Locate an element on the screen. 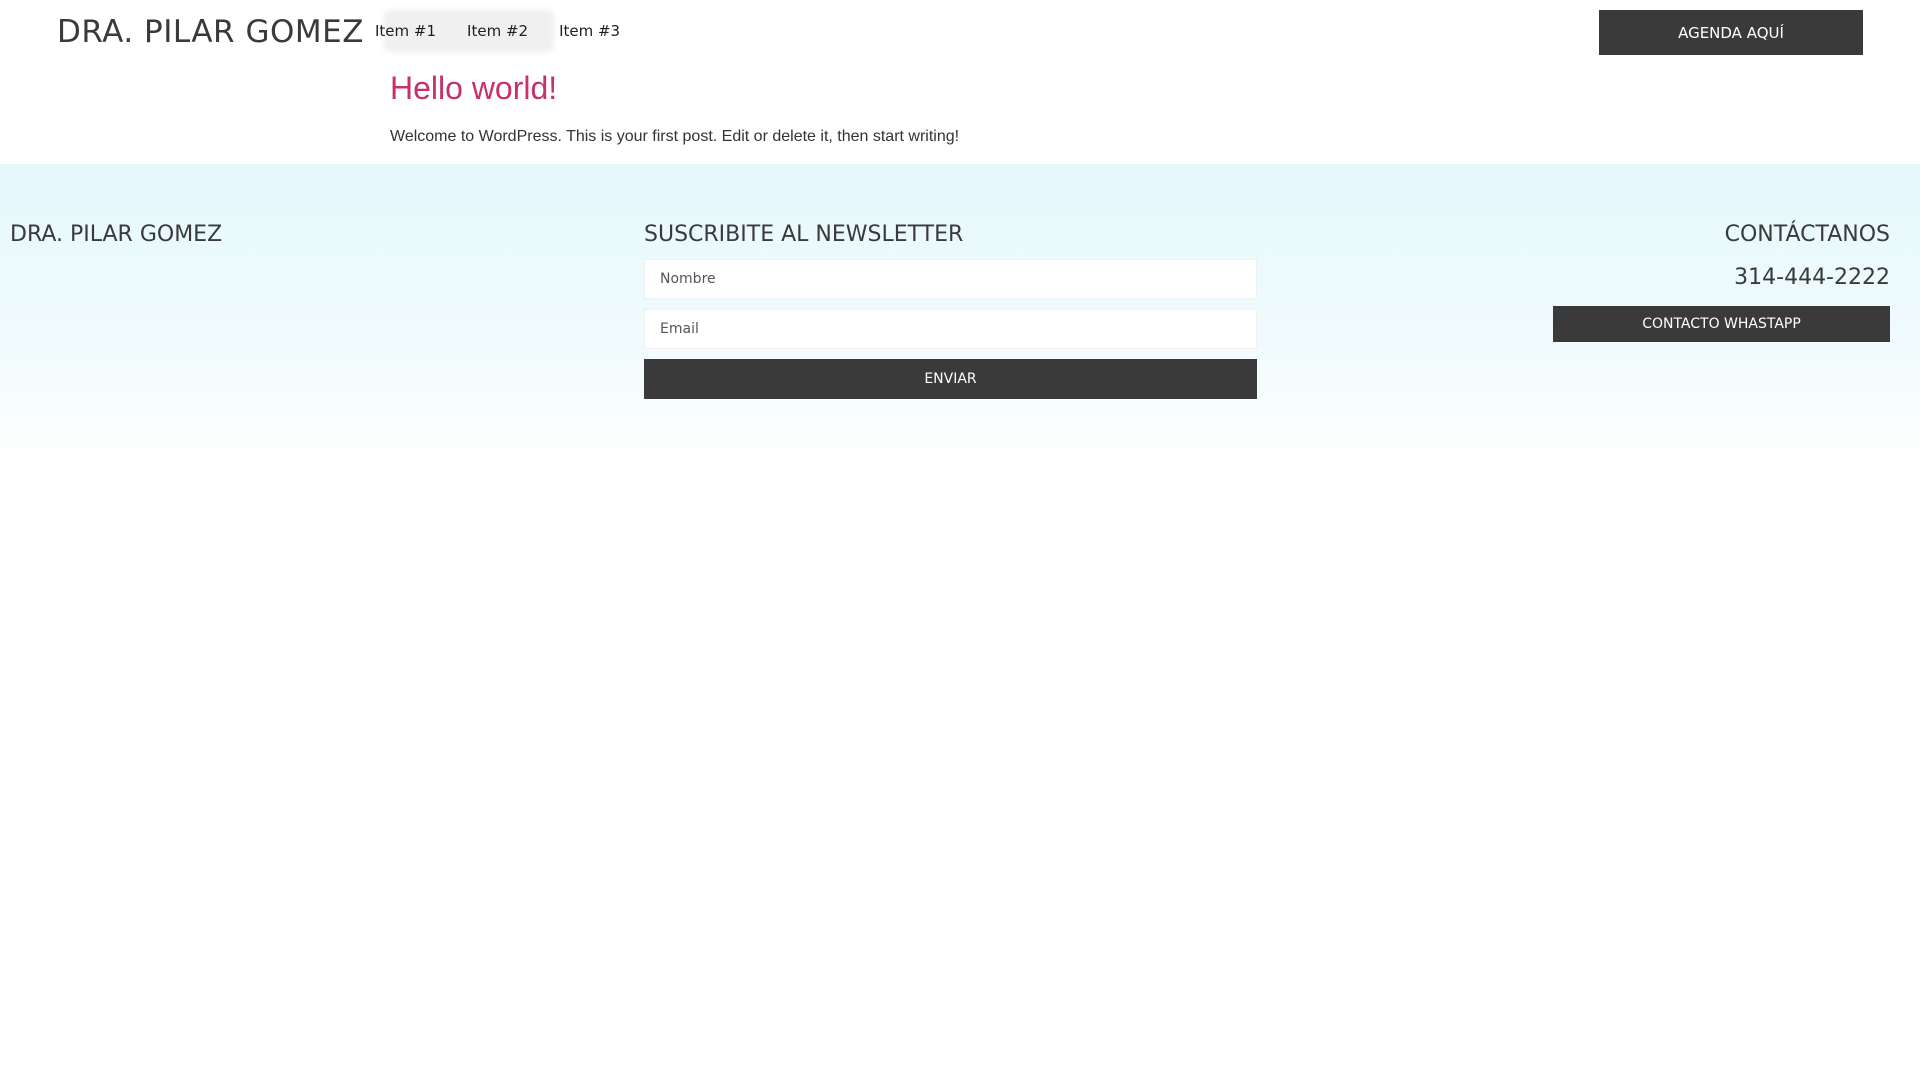 Image resolution: width=1920 pixels, height=1080 pixels. main-nav: Item #1 Item #2 Item #3 is located at coordinates (513, 31).